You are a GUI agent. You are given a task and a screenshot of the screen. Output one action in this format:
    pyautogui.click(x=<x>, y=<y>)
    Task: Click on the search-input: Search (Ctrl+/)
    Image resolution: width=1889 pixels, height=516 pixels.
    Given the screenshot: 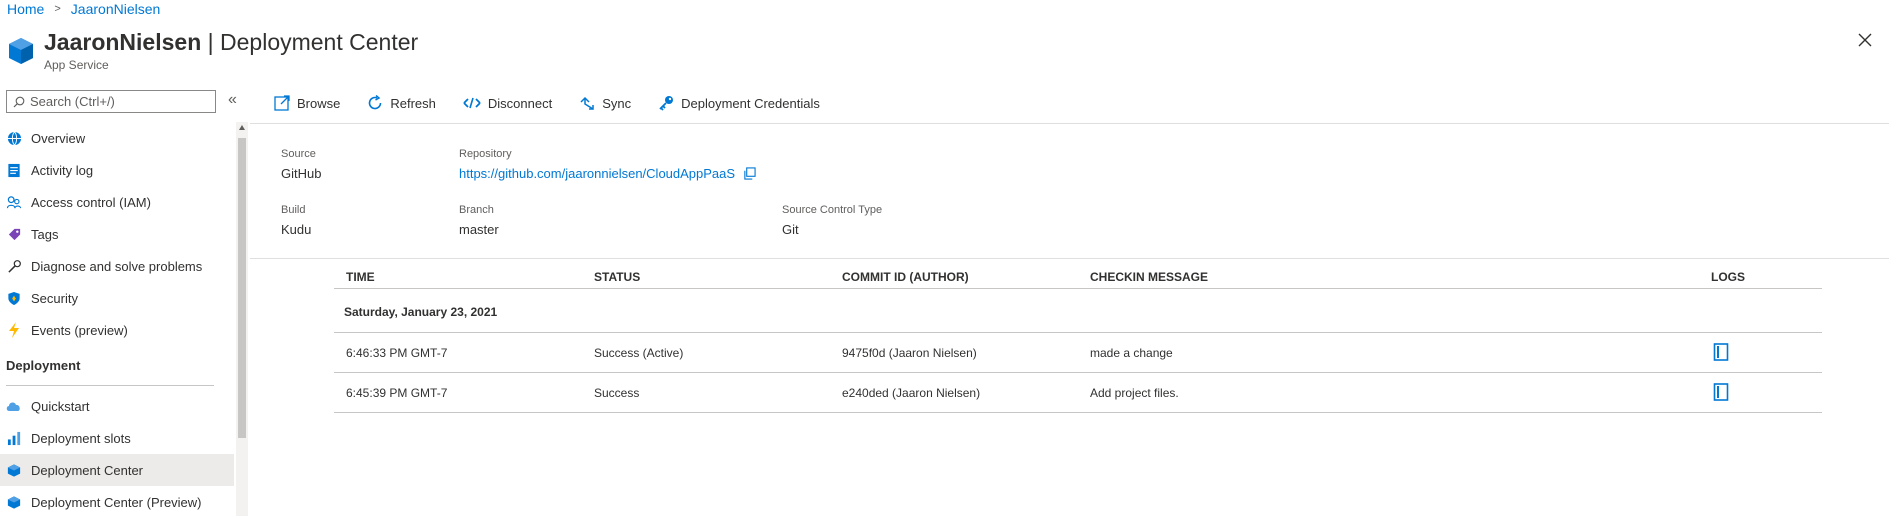 What is the action you would take?
    pyautogui.click(x=111, y=101)
    